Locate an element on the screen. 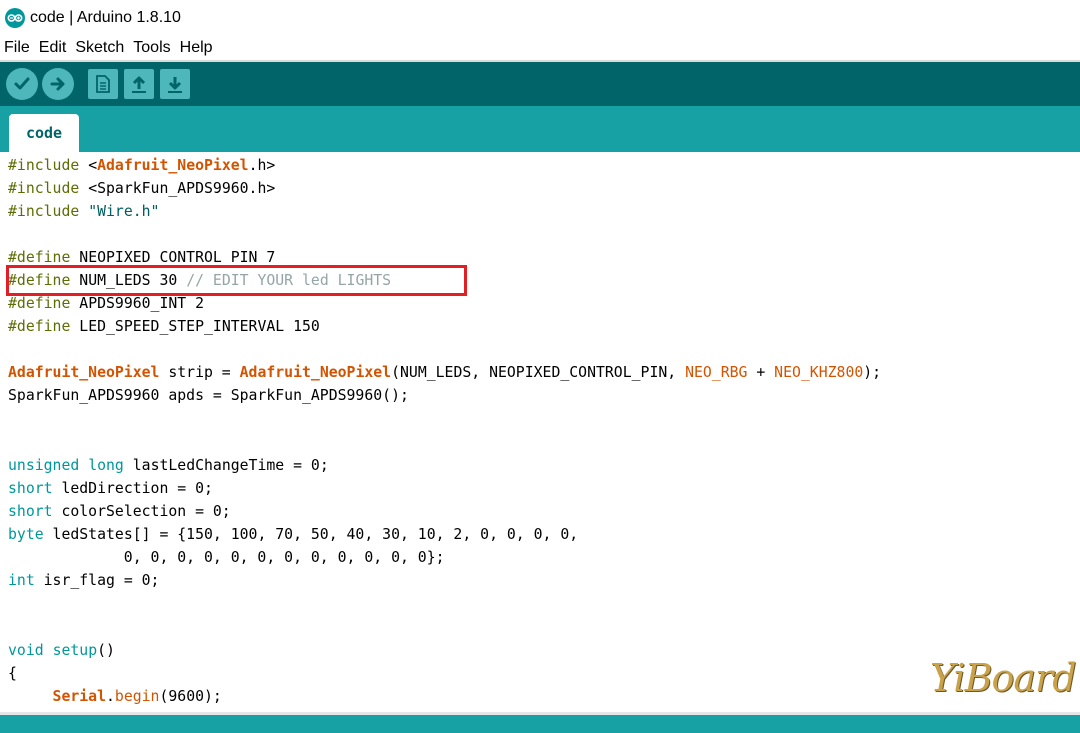  upload-button is located at coordinates (58, 84).